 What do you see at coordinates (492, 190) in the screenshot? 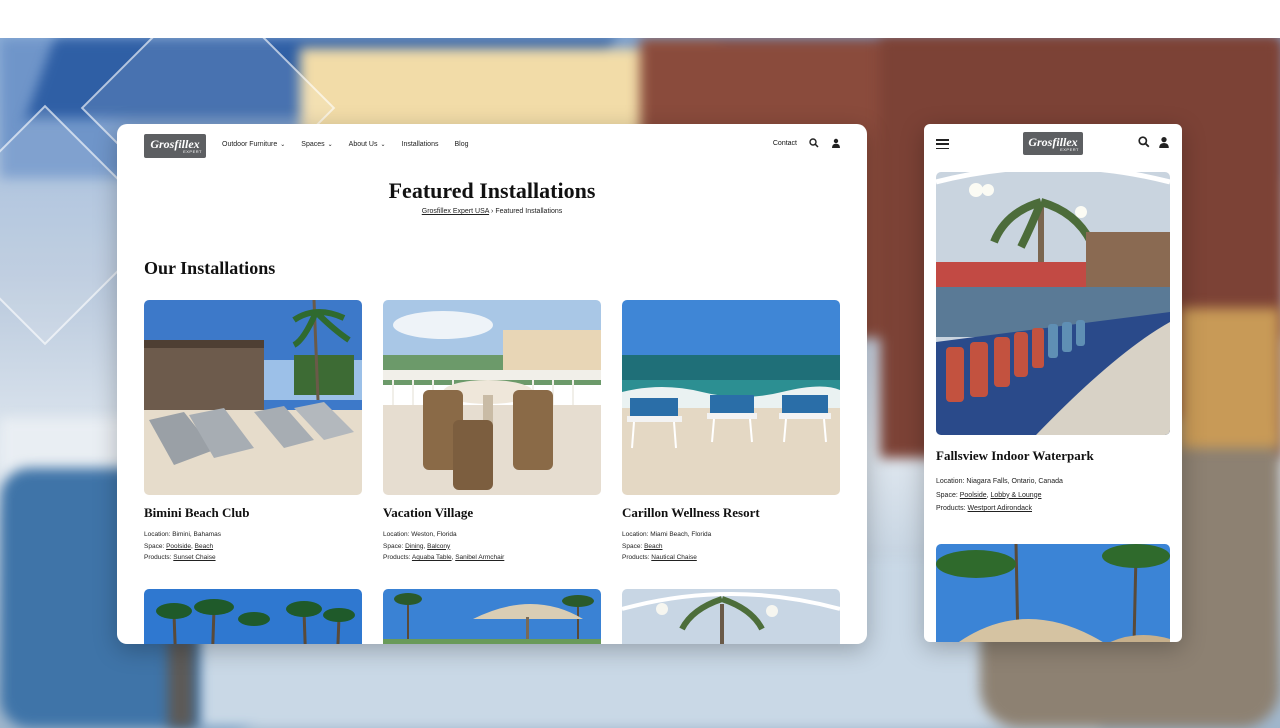
I see `page-title: Featured Installations` at bounding box center [492, 190].